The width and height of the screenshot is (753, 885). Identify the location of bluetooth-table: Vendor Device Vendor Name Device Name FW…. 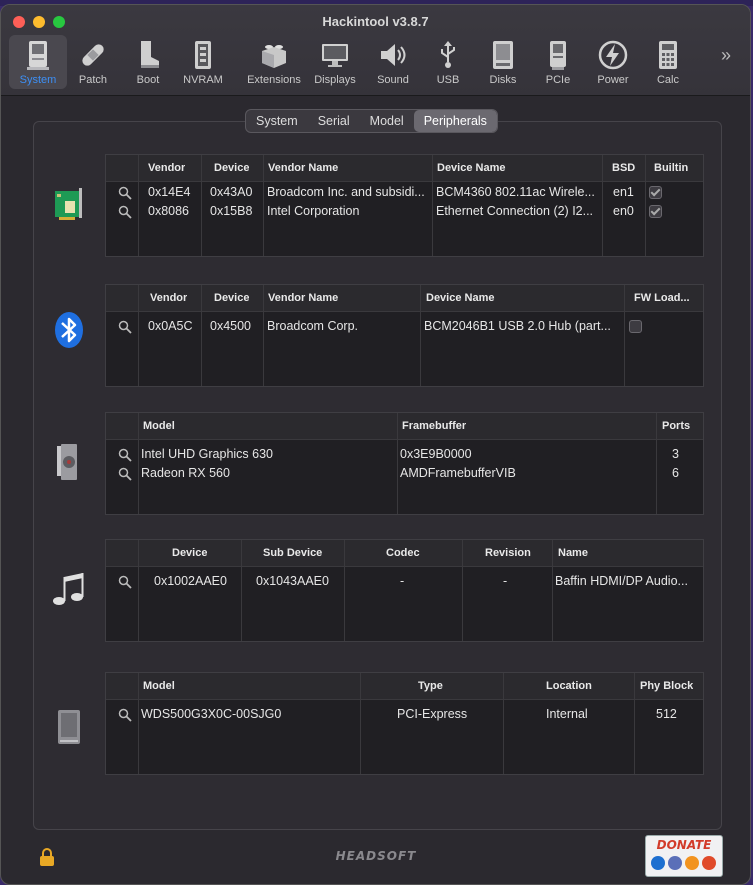
(404, 335).